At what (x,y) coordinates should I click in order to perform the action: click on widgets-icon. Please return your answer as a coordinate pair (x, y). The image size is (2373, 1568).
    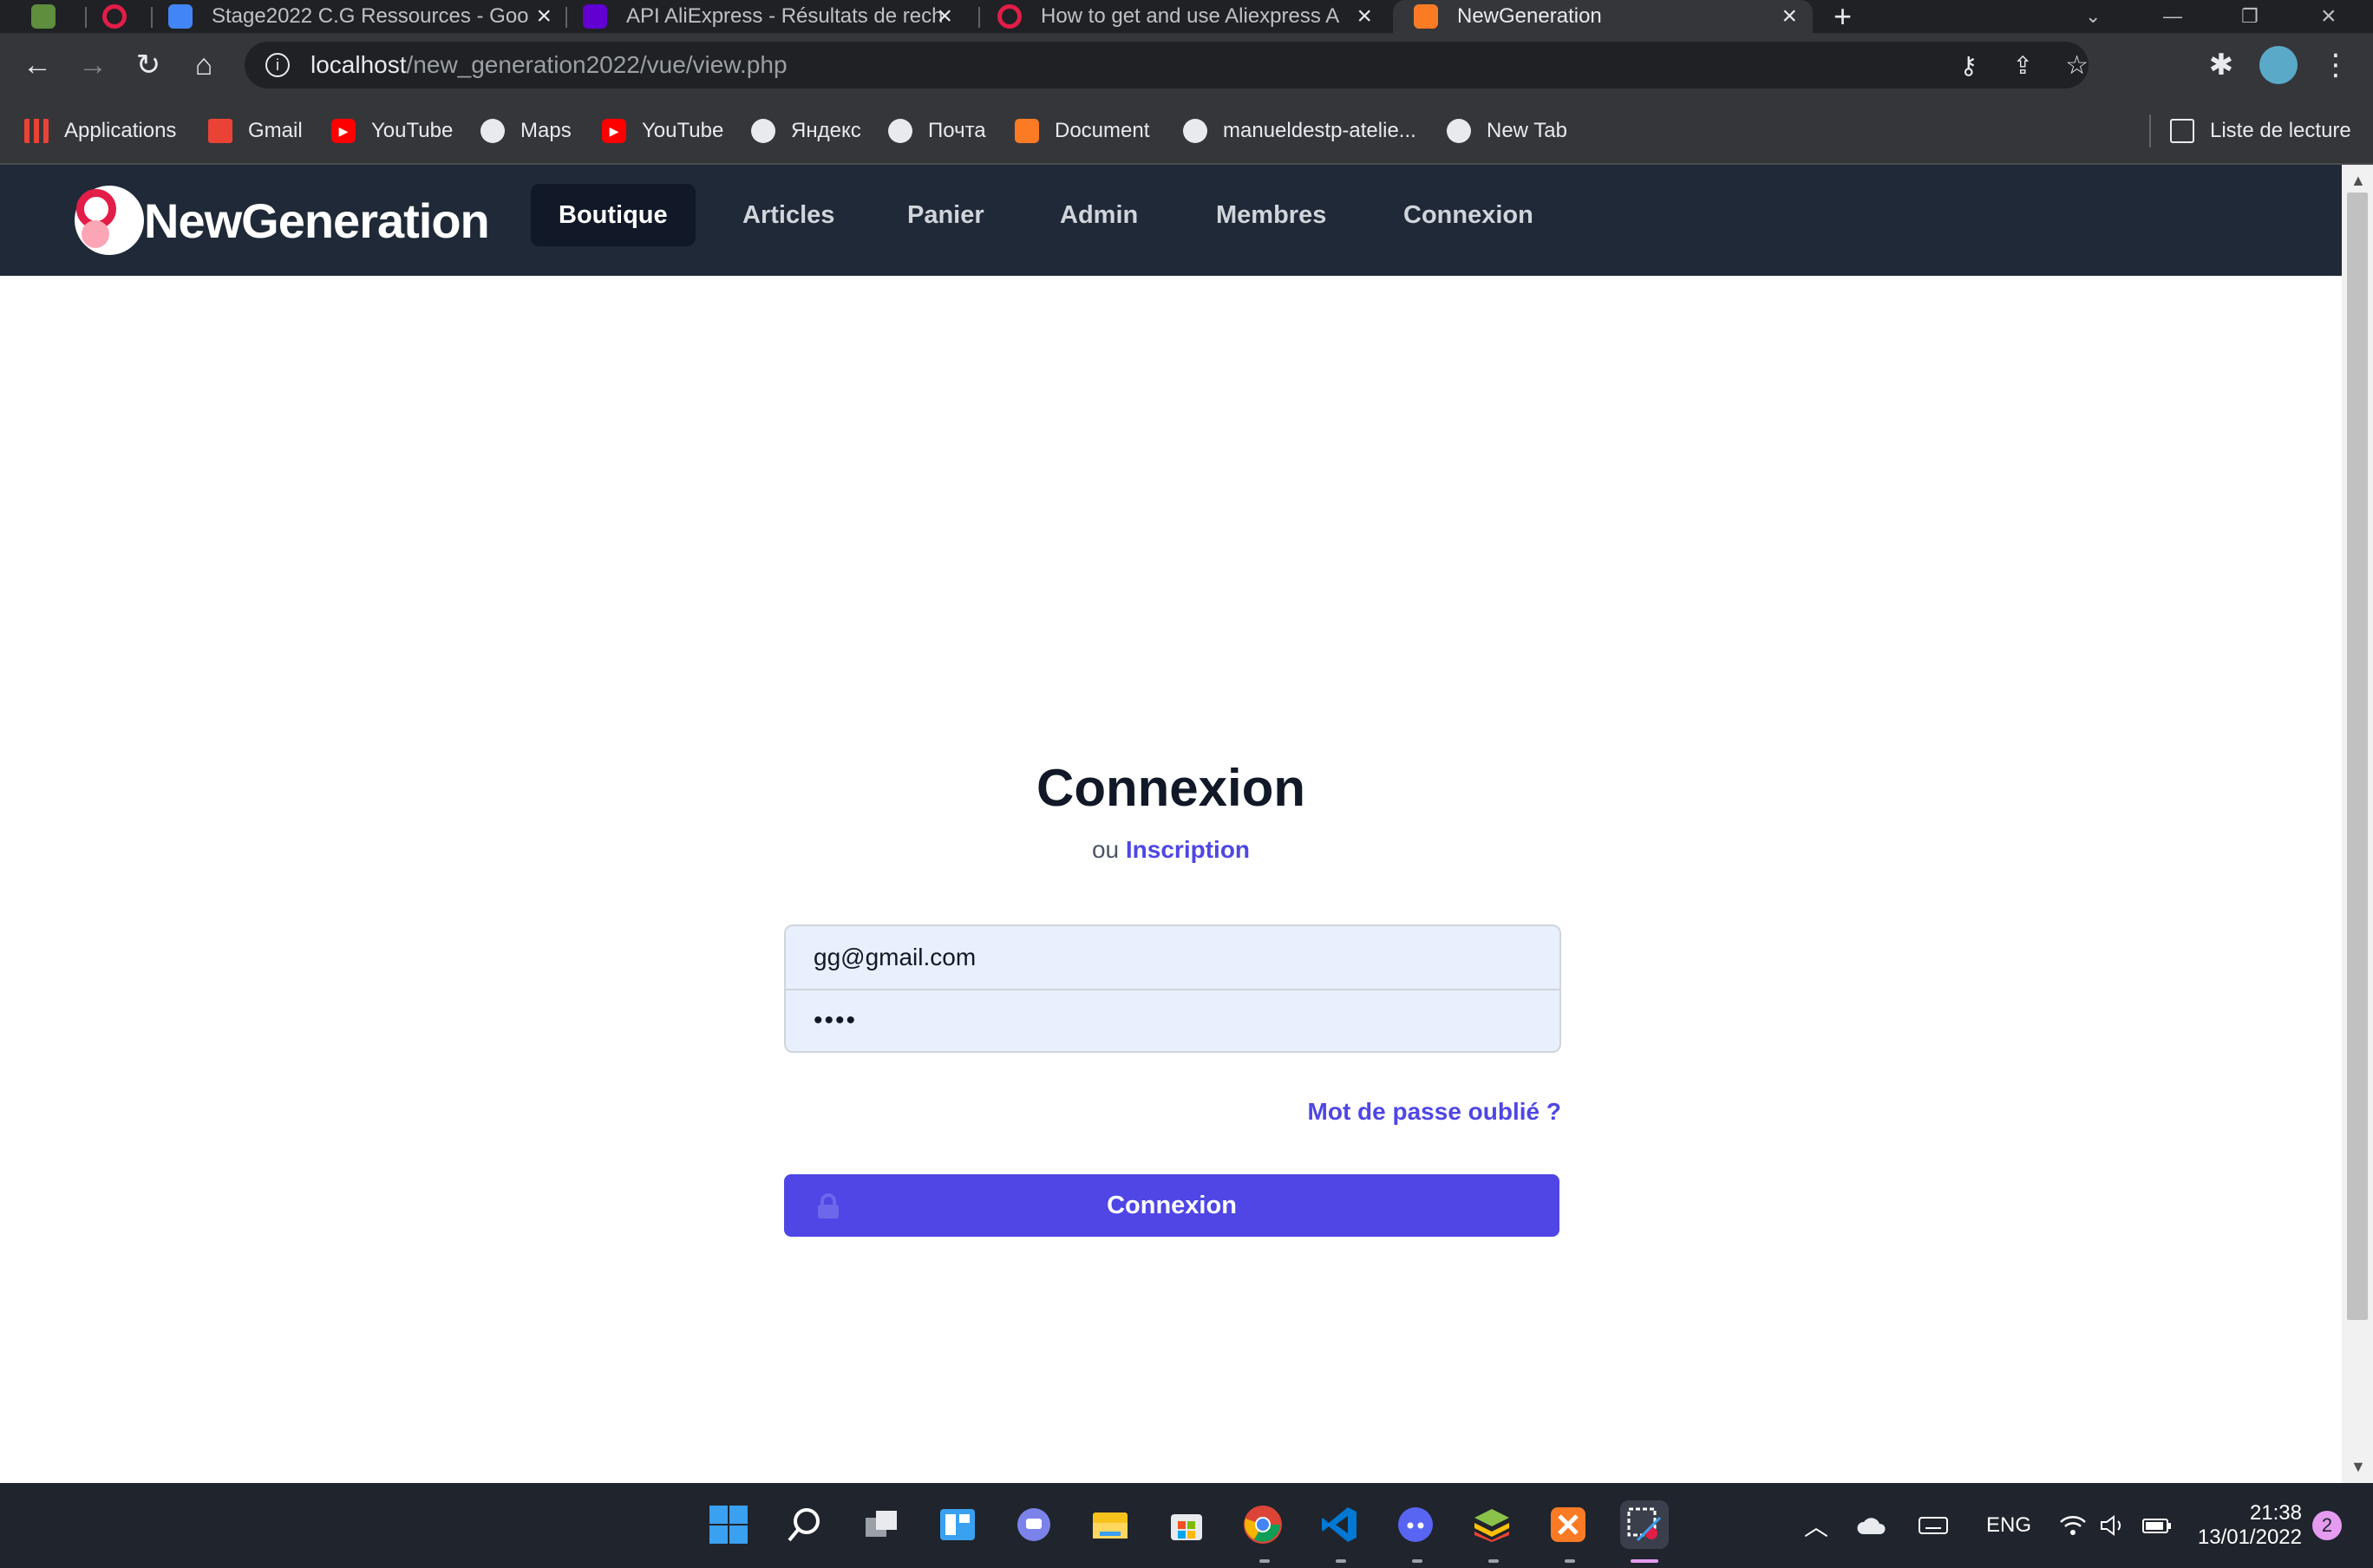
    Looking at the image, I should click on (958, 1524).